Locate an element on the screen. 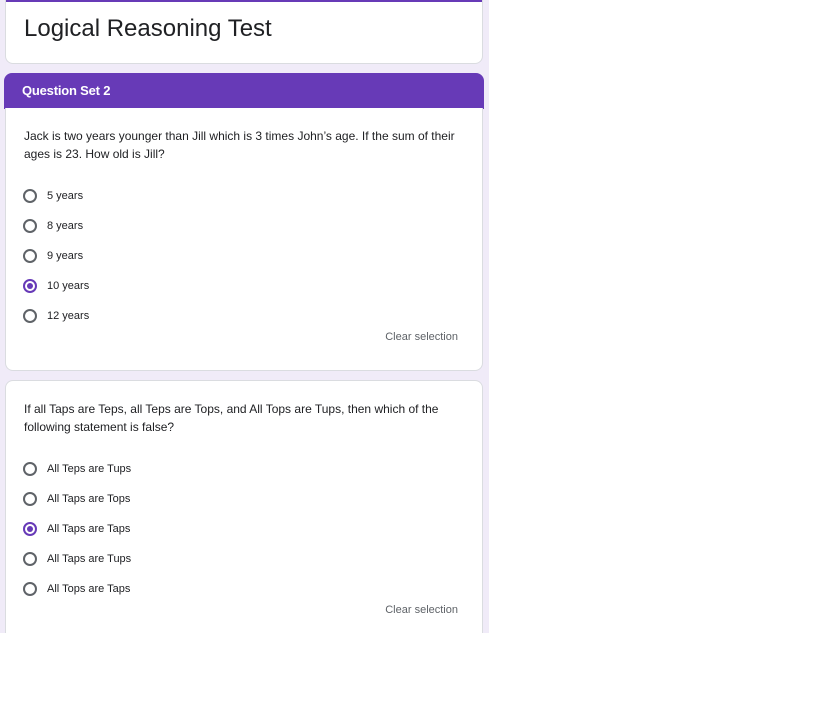 Image resolution: width=840 pixels, height=702 pixels. option-label: All Teps are Tups is located at coordinates (89, 469).